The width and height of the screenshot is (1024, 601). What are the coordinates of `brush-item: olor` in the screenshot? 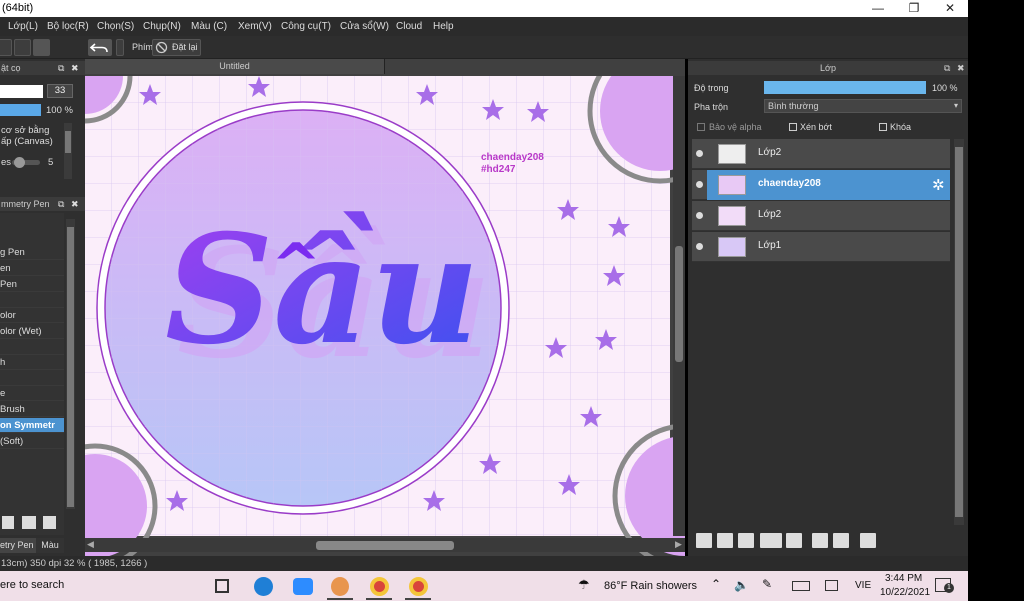 It's located at (32, 315).